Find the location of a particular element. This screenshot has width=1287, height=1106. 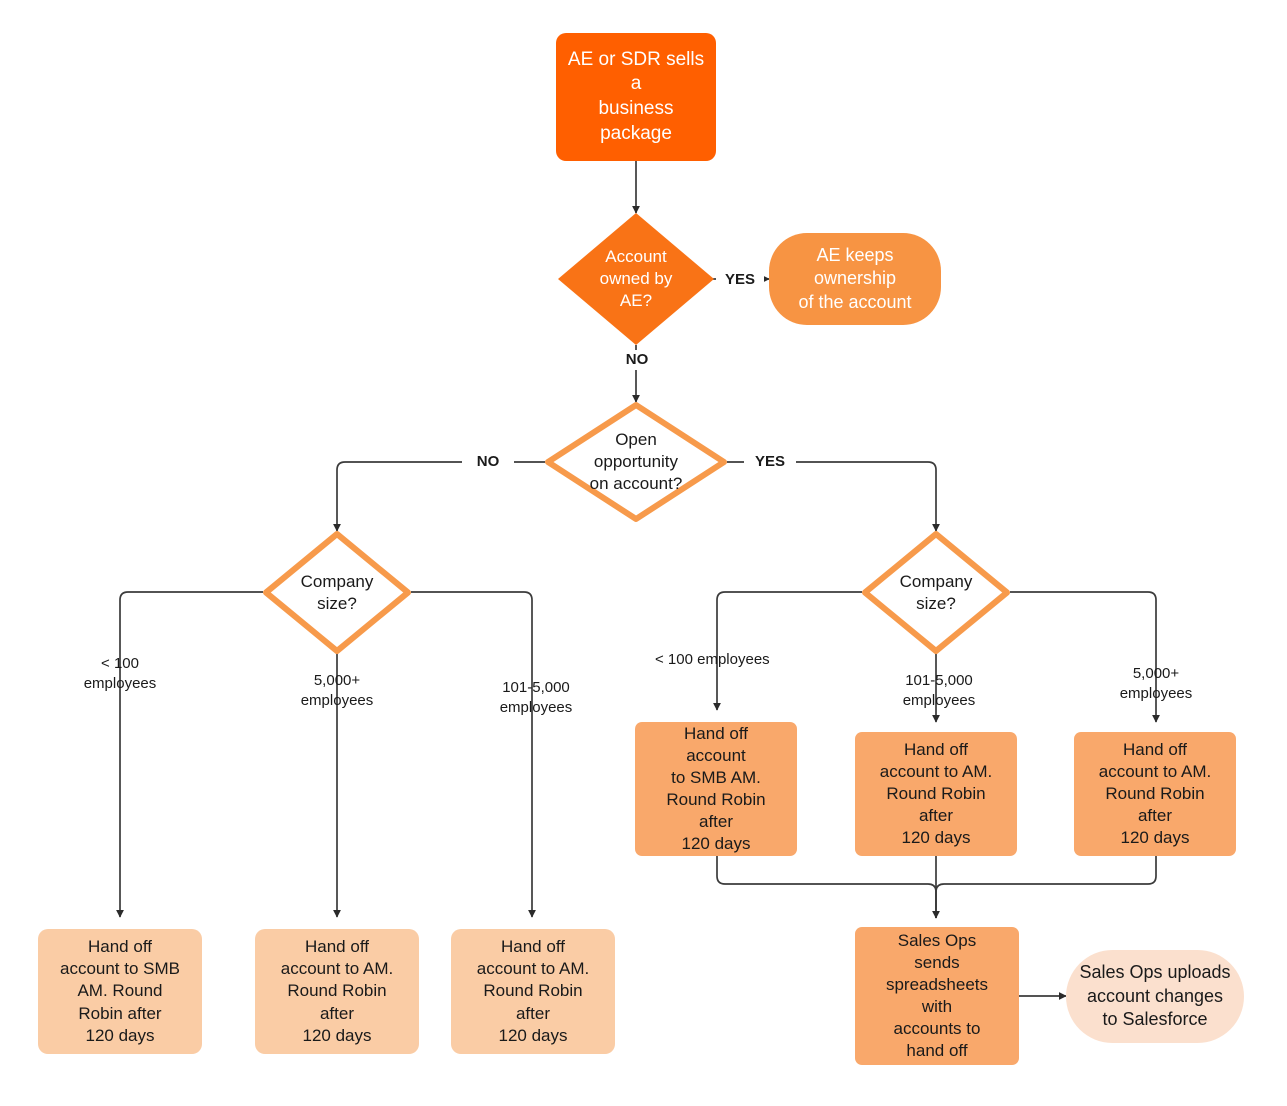

edge-label-left-101-5000: 101-5,000 employees is located at coordinates (536, 697).